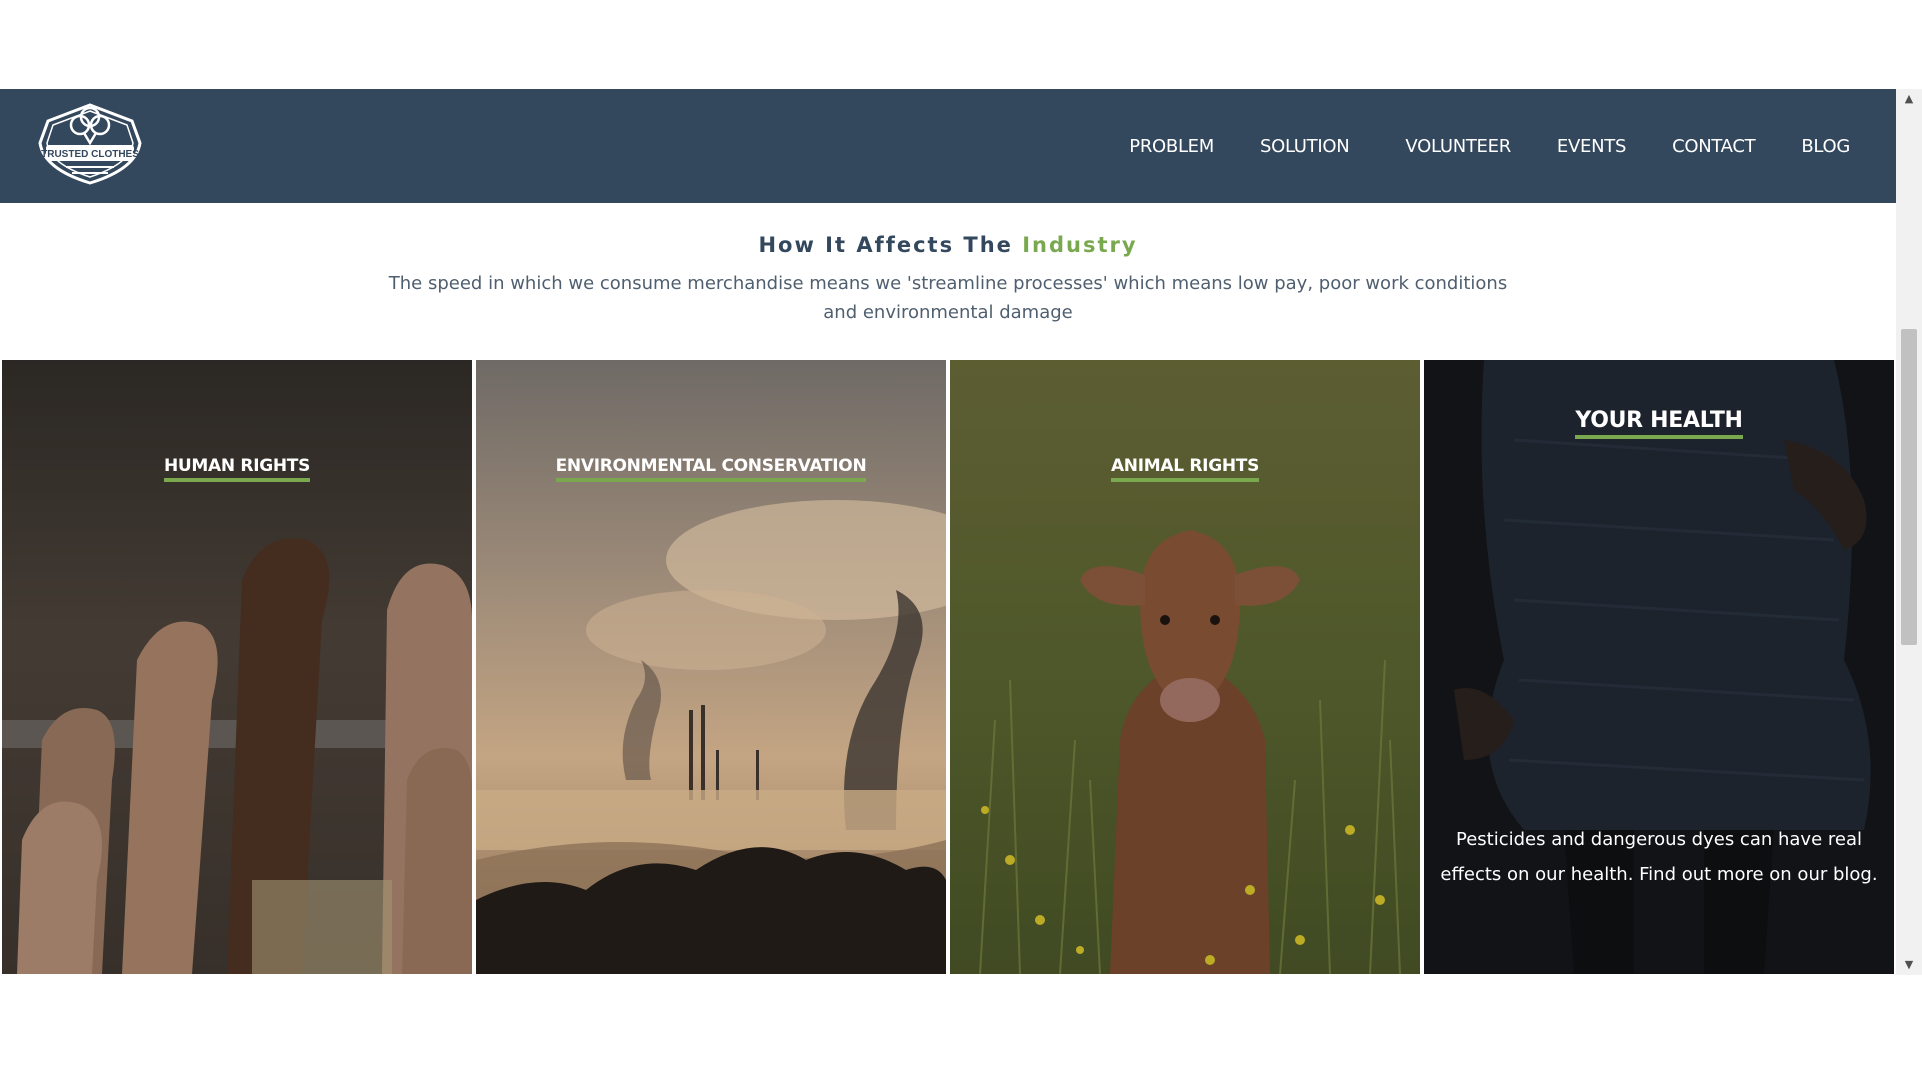  What do you see at coordinates (1458, 146) in the screenshot?
I see `nav-item-volunteer: VOLUNTEER` at bounding box center [1458, 146].